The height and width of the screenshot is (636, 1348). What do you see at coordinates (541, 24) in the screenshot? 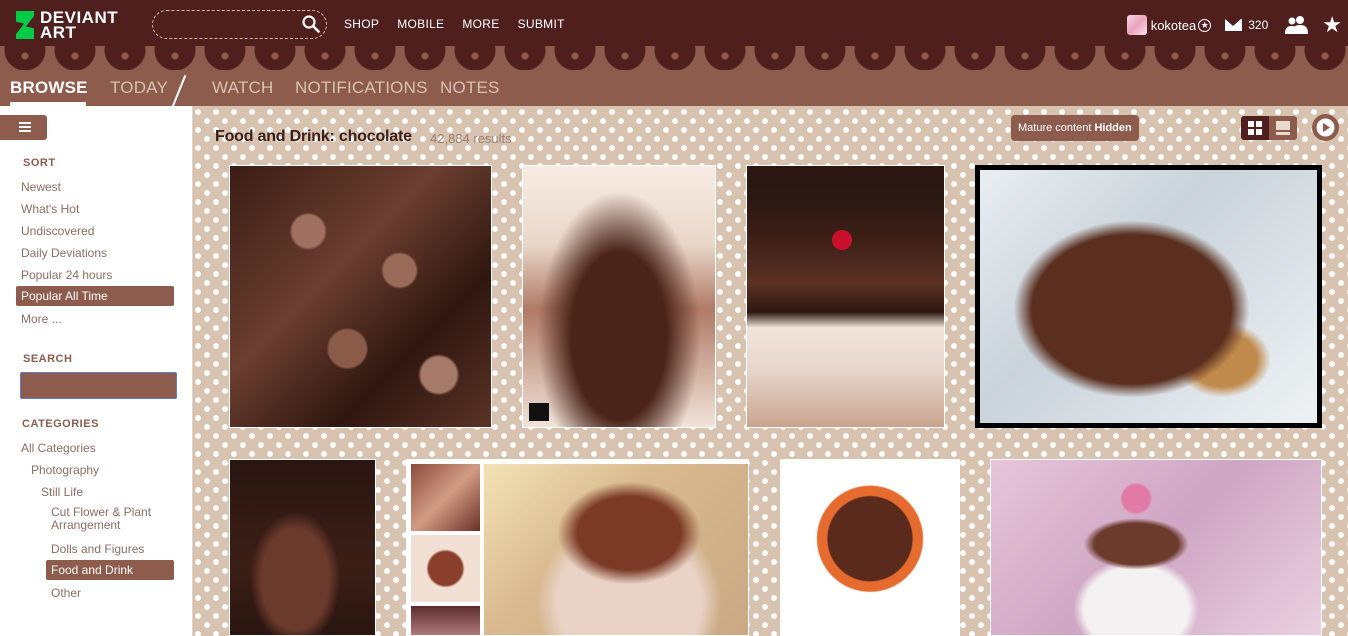
I see `nav-submit: SUBMIT` at bounding box center [541, 24].